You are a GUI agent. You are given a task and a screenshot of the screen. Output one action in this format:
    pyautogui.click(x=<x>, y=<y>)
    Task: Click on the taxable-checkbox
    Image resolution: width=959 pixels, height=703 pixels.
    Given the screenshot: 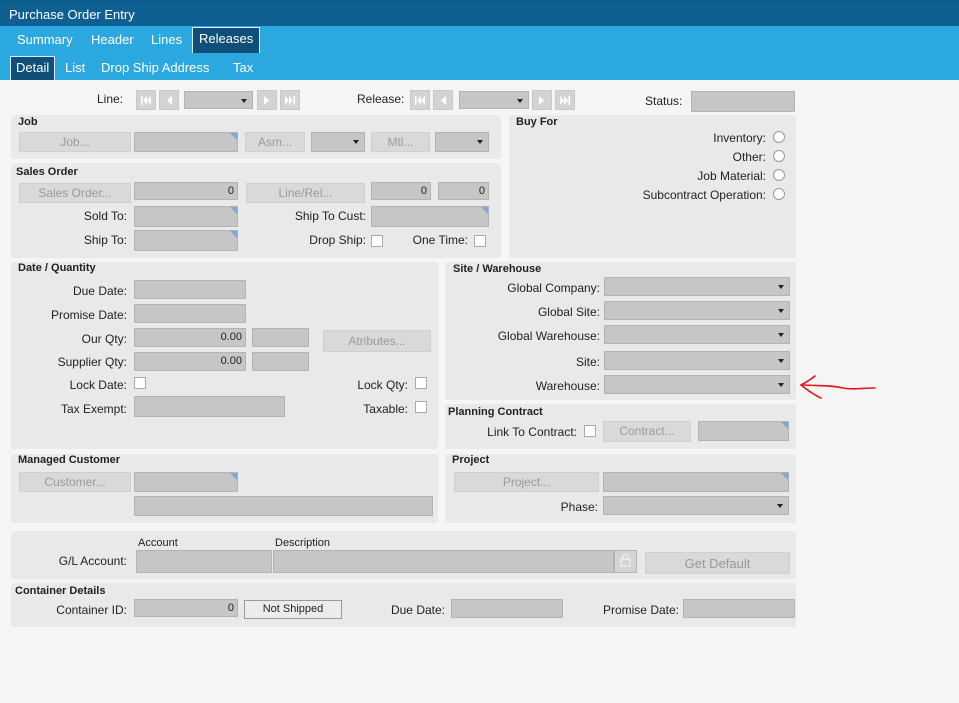 What is the action you would take?
    pyautogui.click(x=421, y=407)
    